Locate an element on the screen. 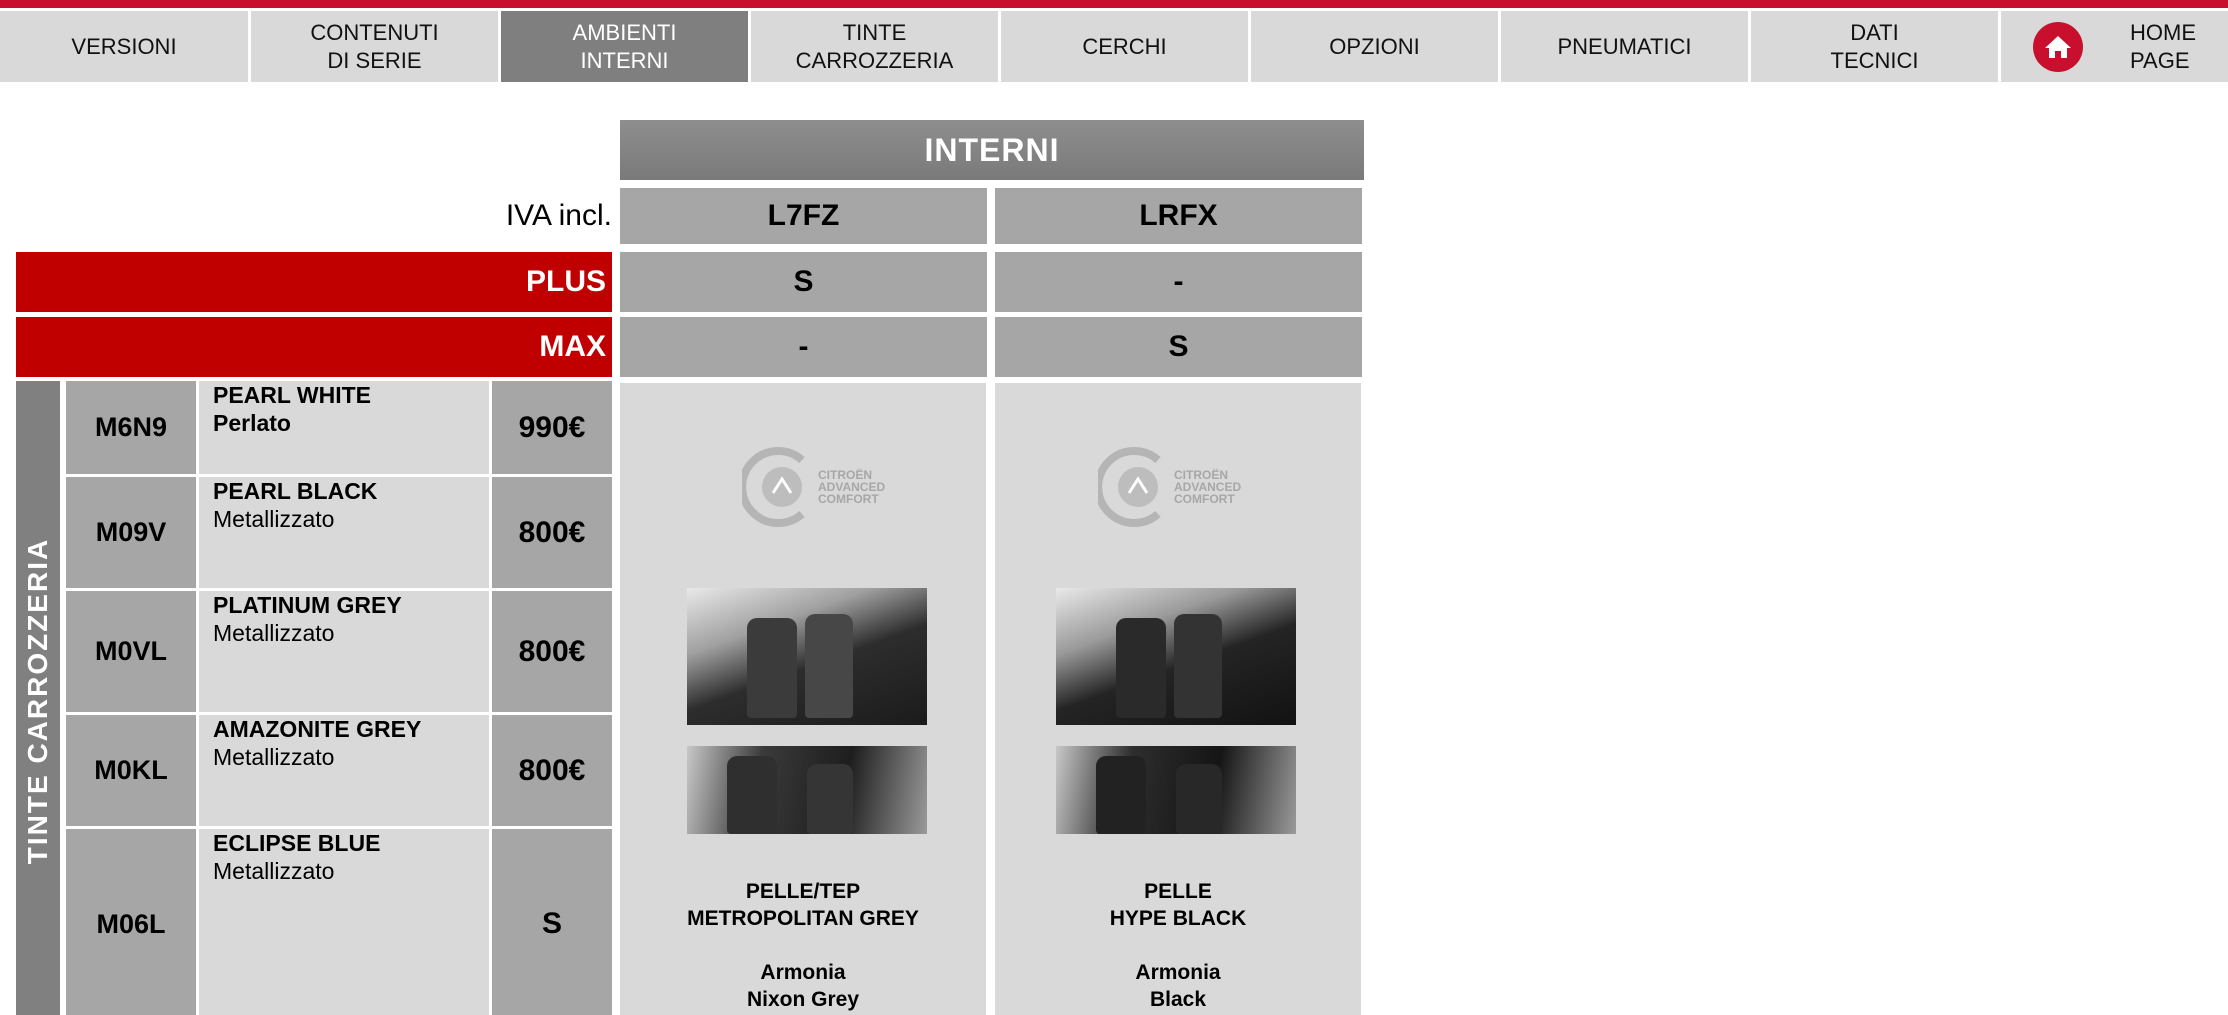 The width and height of the screenshot is (2228, 1015). paint-name: AMAZONITE GREY Metallizzato is located at coordinates (344, 770).